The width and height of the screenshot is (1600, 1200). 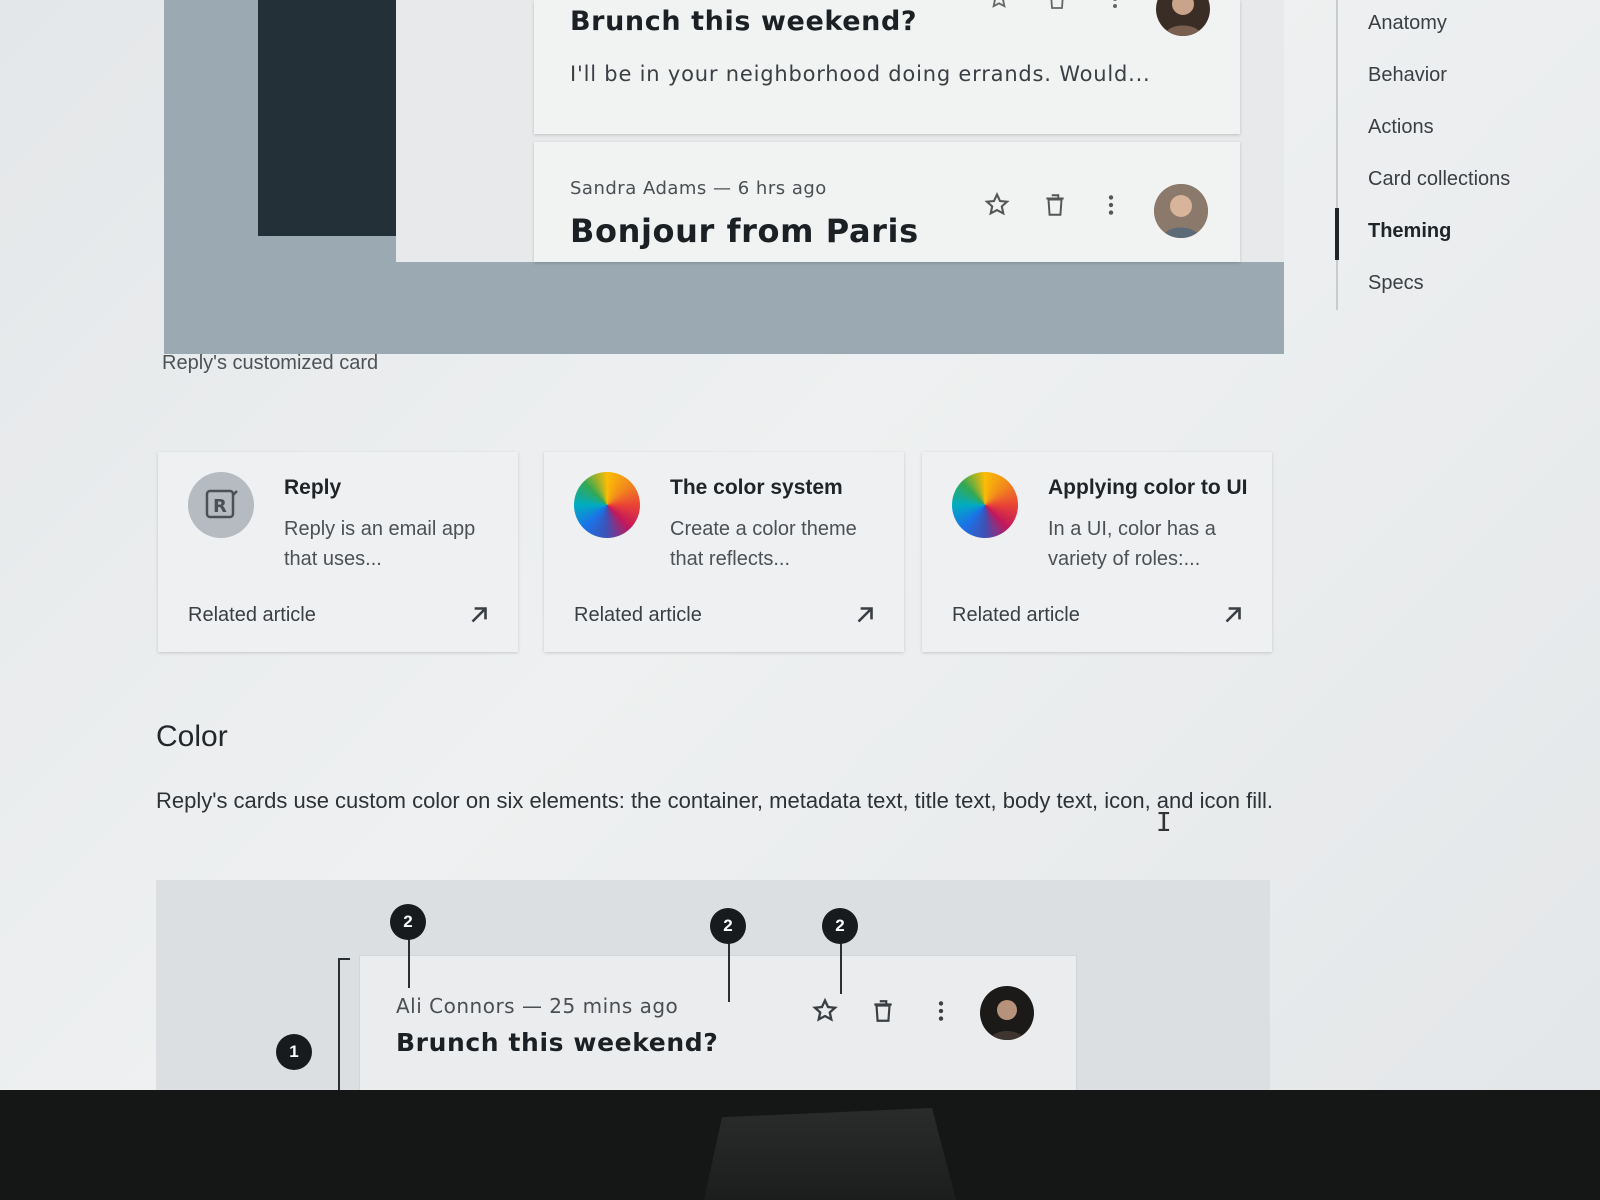 What do you see at coordinates (1396, 283) in the screenshot?
I see `nav-item-specs: Specs` at bounding box center [1396, 283].